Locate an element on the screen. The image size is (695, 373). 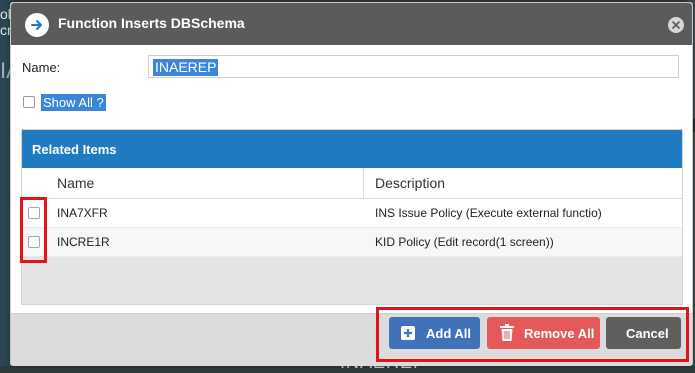
column-divider is located at coordinates (363, 183).